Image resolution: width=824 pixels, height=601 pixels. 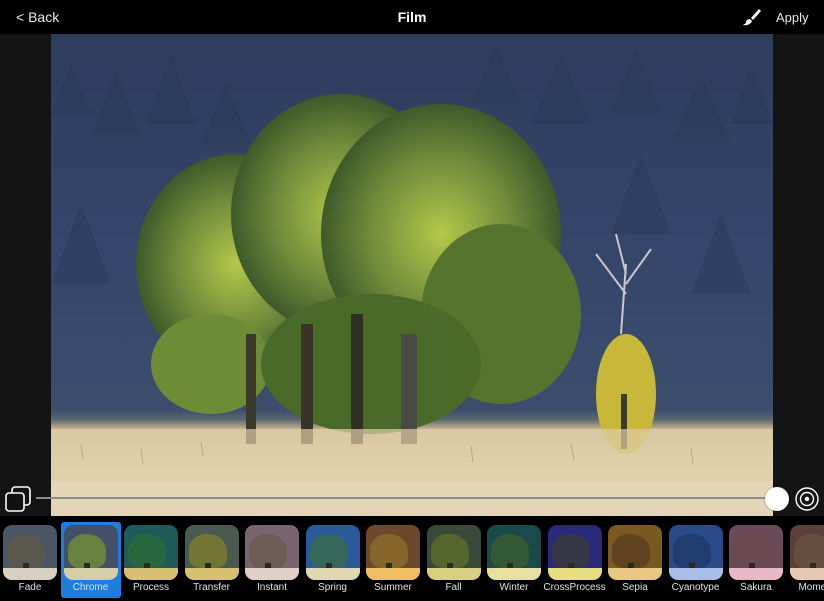 I want to click on yellow-tree, so click(x=625, y=343).